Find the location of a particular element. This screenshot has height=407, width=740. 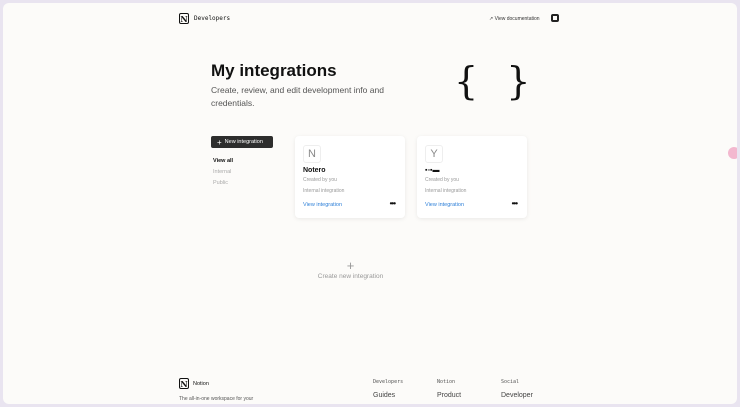

filter-public: Public is located at coordinates (220, 183).